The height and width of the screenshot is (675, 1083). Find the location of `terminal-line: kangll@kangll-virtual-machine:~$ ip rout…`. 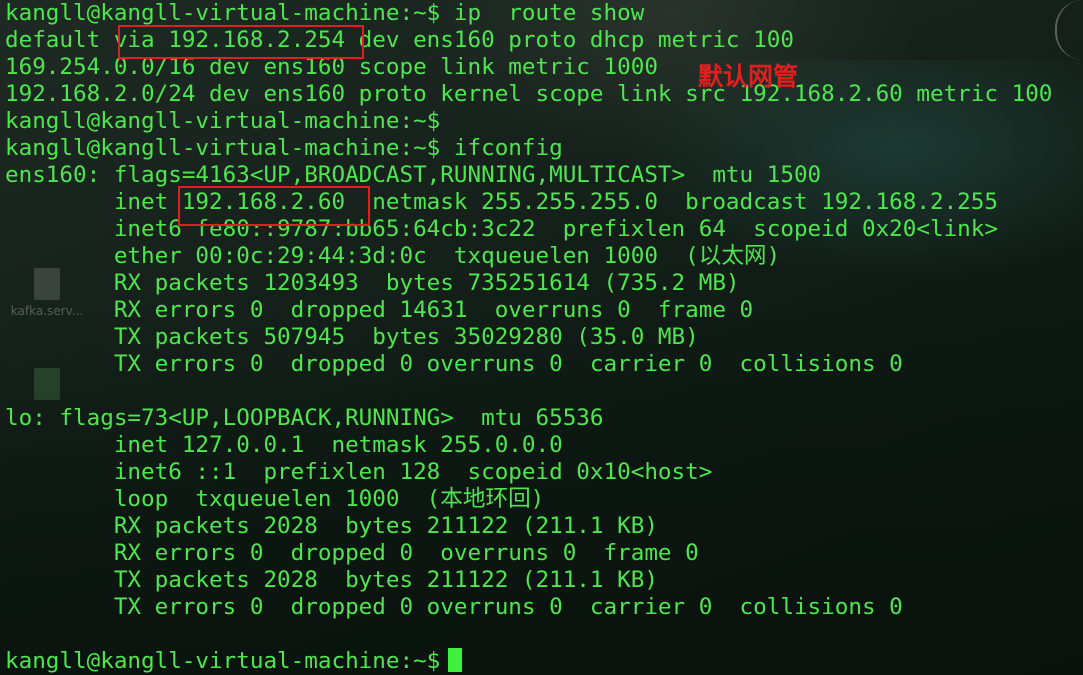

terminal-line: kangll@kangll-virtual-machine:~$ ip rout… is located at coordinates (325, 13).